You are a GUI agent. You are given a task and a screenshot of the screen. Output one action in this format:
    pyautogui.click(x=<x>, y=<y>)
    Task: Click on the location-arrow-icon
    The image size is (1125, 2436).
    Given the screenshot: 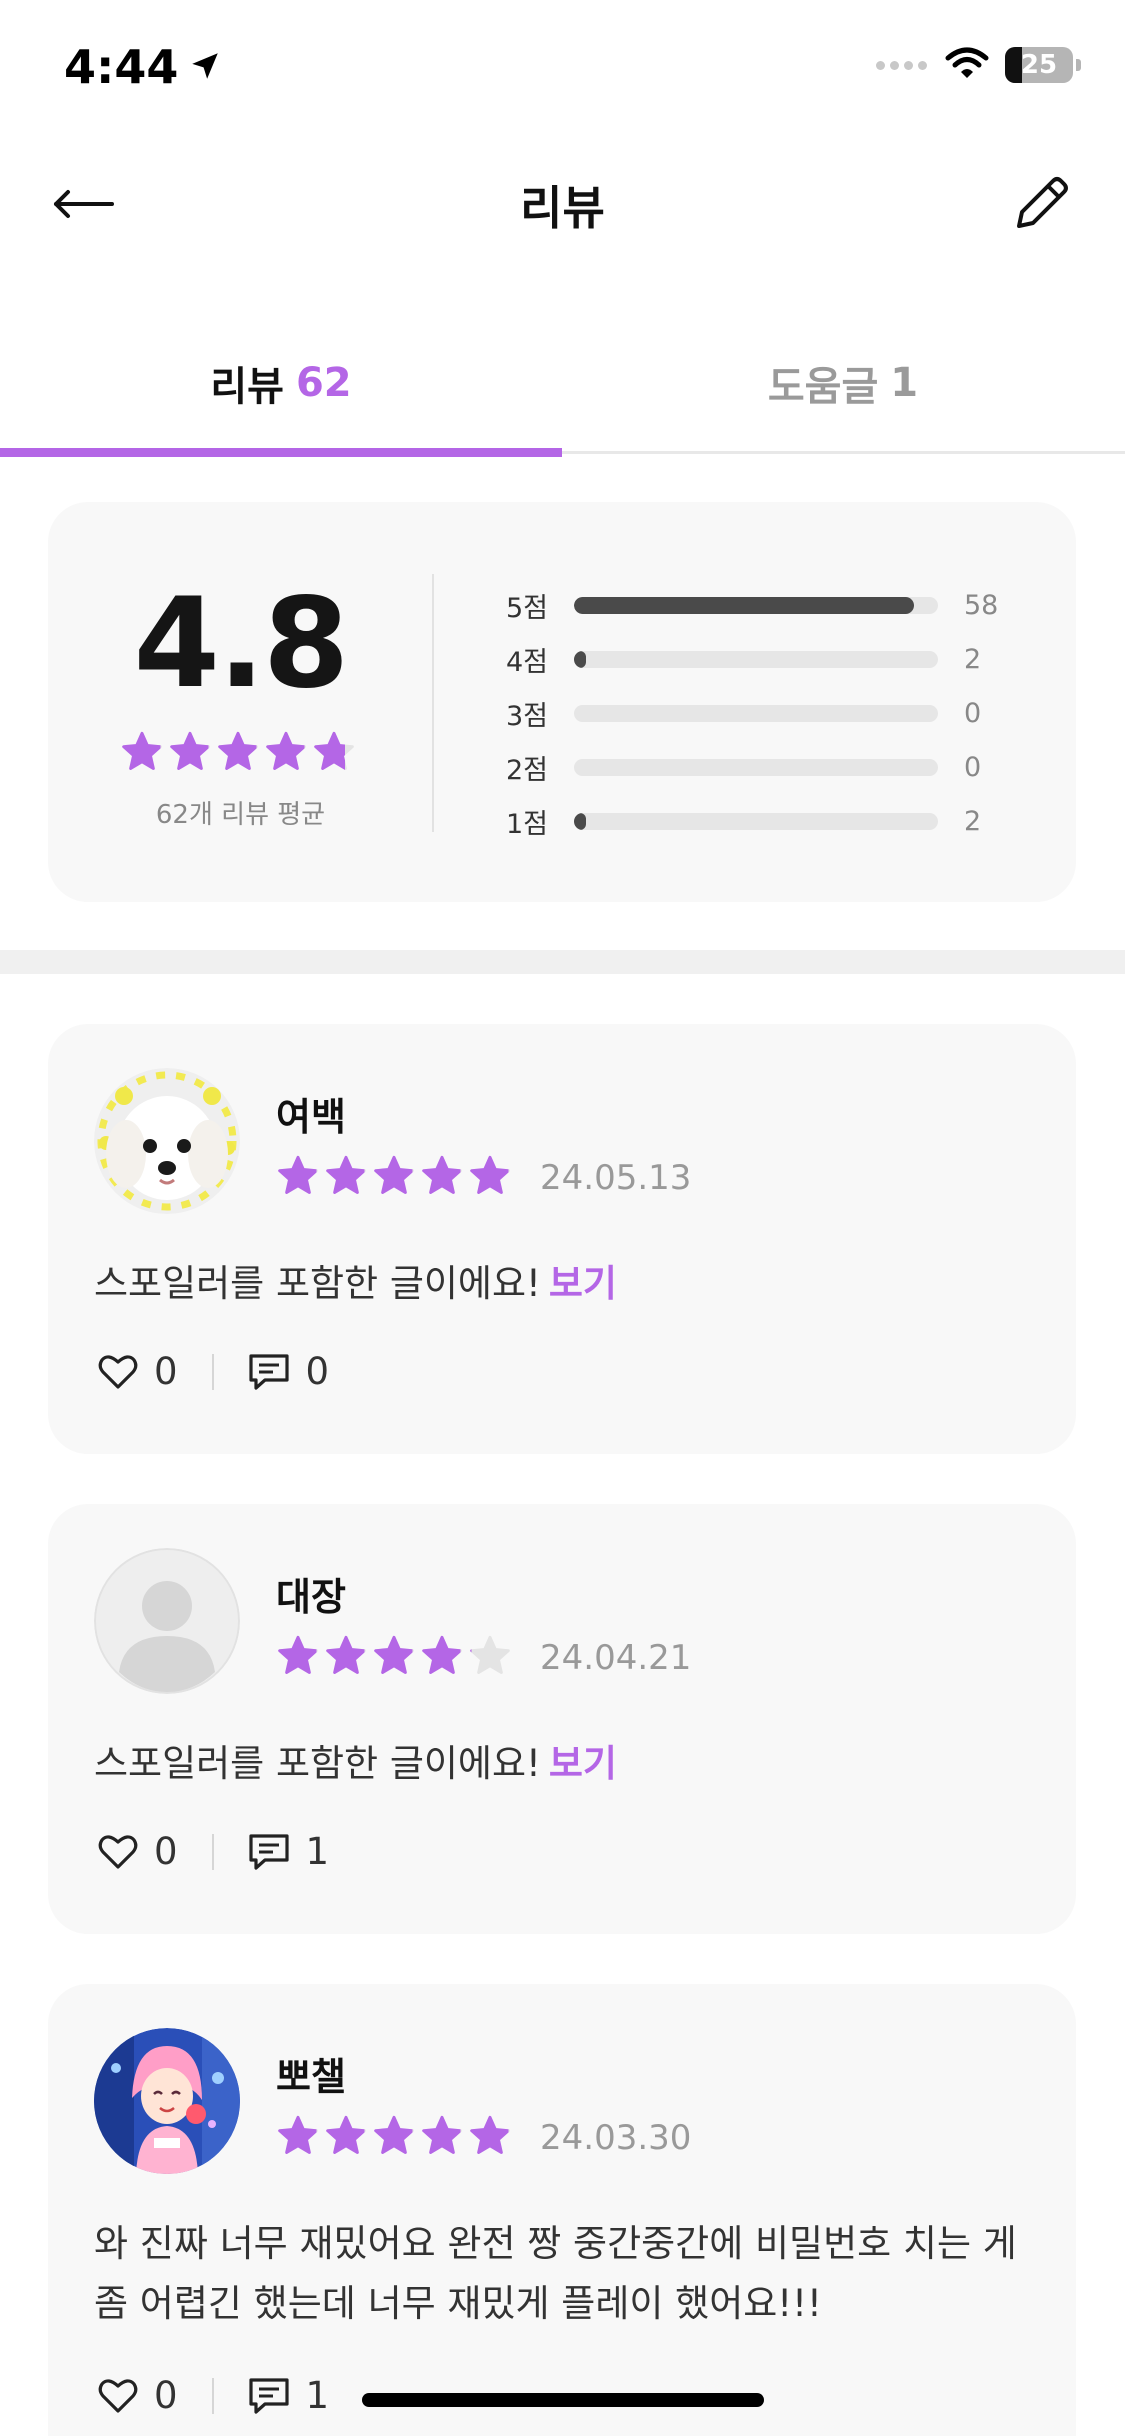 What is the action you would take?
    pyautogui.click(x=205, y=67)
    